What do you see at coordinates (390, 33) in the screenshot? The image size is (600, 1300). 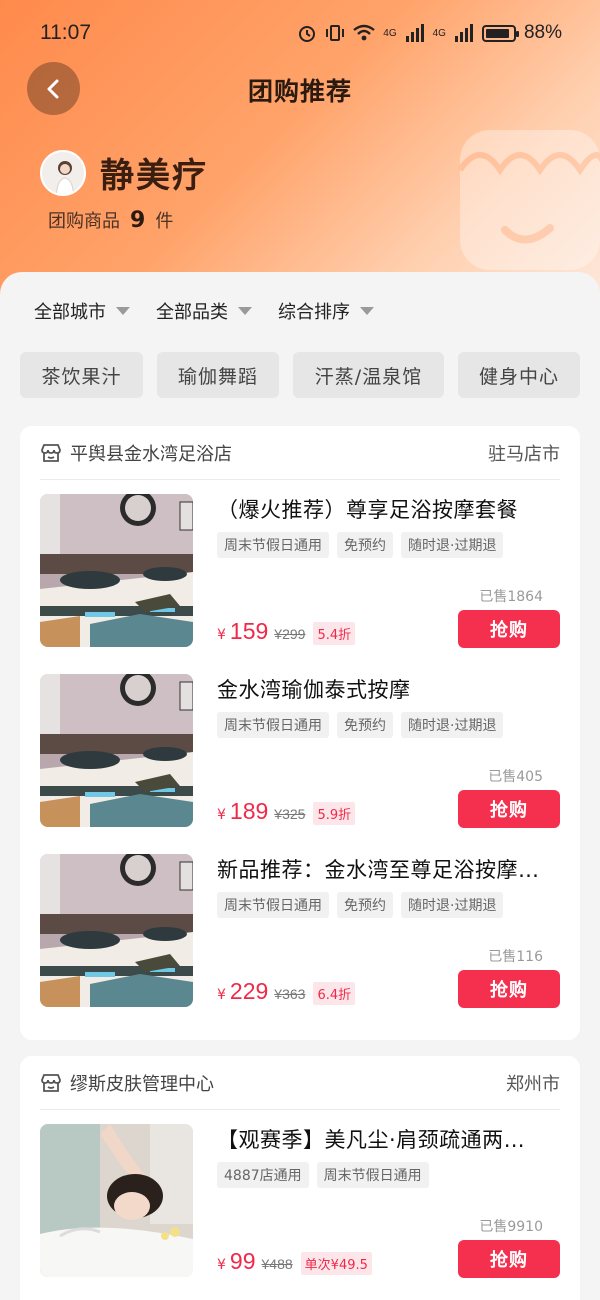 I see `network-label-a: 4G` at bounding box center [390, 33].